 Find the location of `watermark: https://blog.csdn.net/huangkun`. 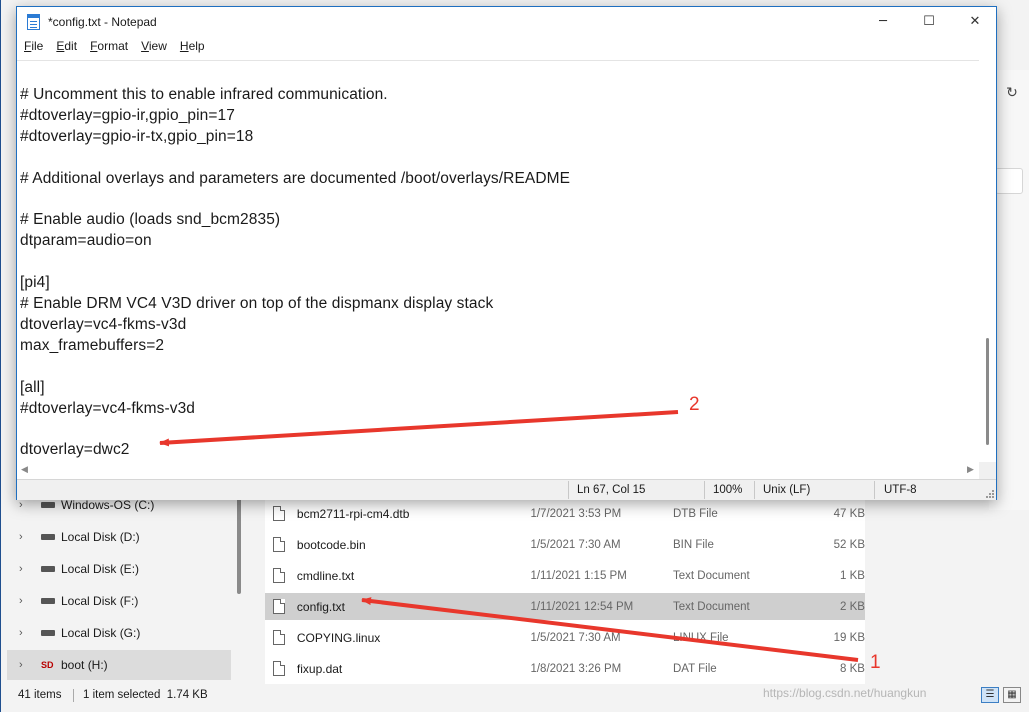

watermark: https://blog.csdn.net/huangkun is located at coordinates (845, 693).